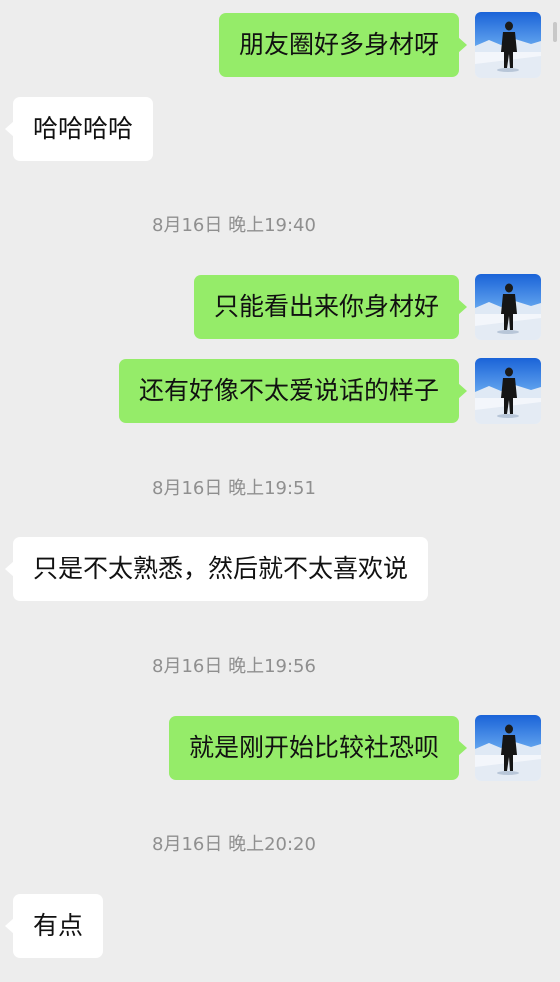 Image resolution: width=560 pixels, height=982 pixels. I want to click on incoming-message-bubble: 有点, so click(54, 926).